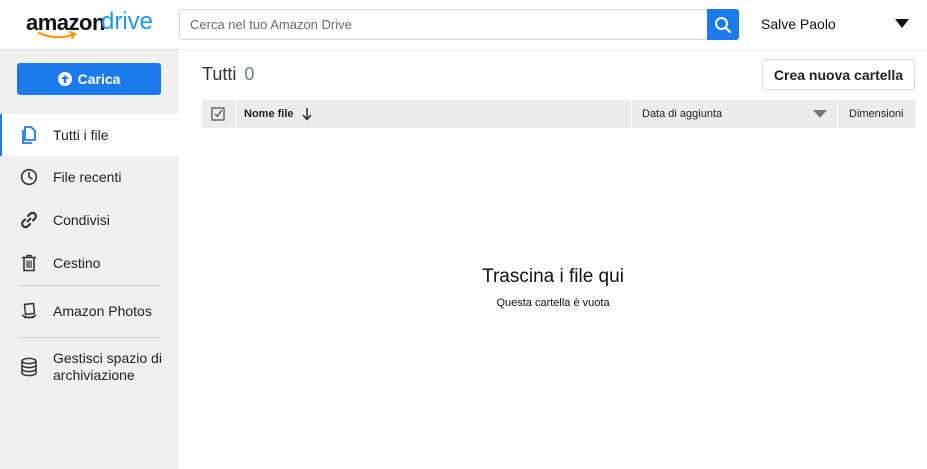 This screenshot has height=469, width=927. What do you see at coordinates (29, 367) in the screenshot?
I see `storage-icon` at bounding box center [29, 367].